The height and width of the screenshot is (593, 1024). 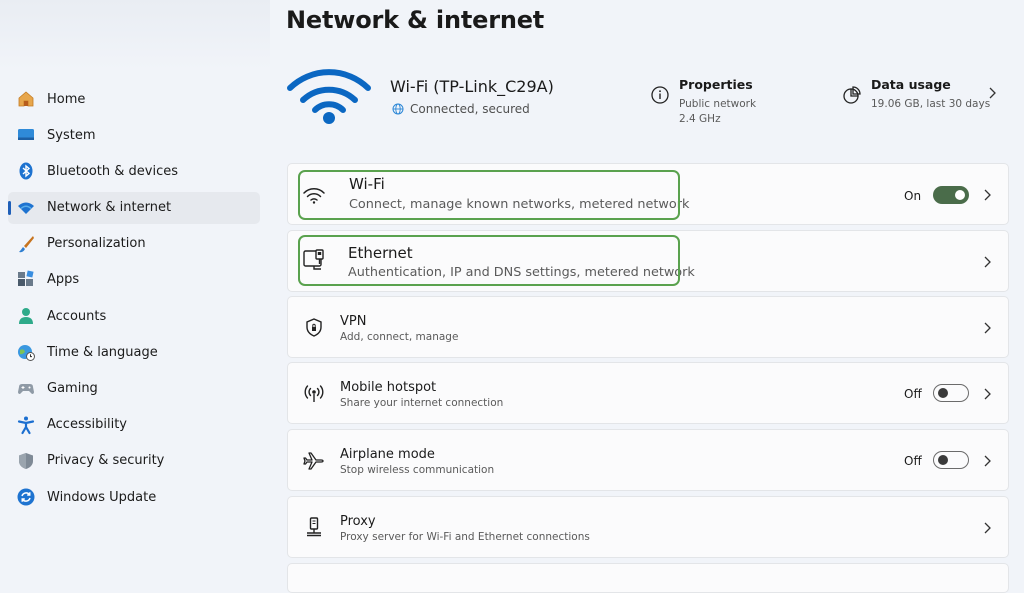 I want to click on wifi-toggle, so click(x=951, y=195).